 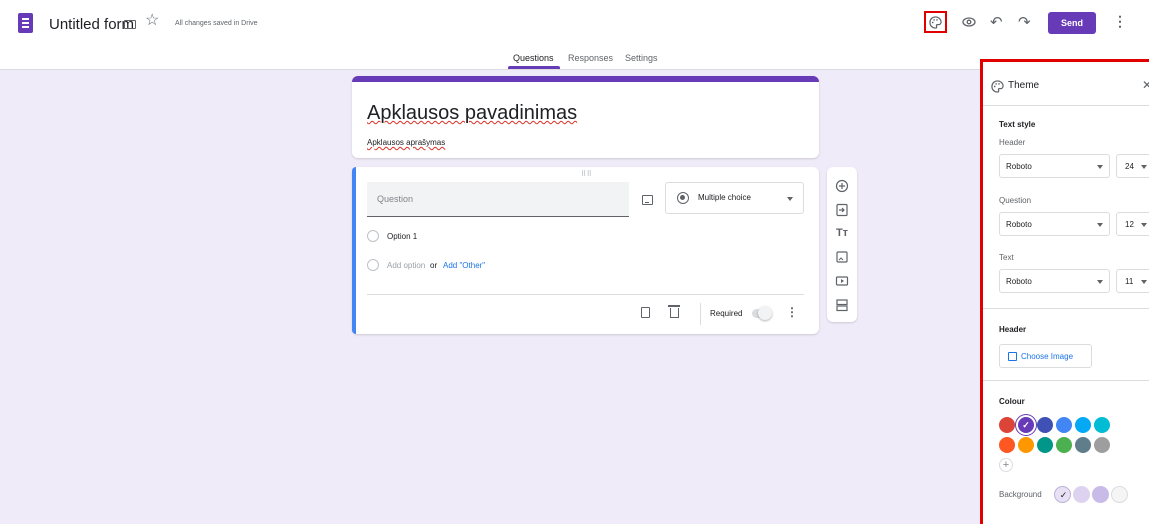 I want to click on add-section-icon, so click(x=842, y=305).